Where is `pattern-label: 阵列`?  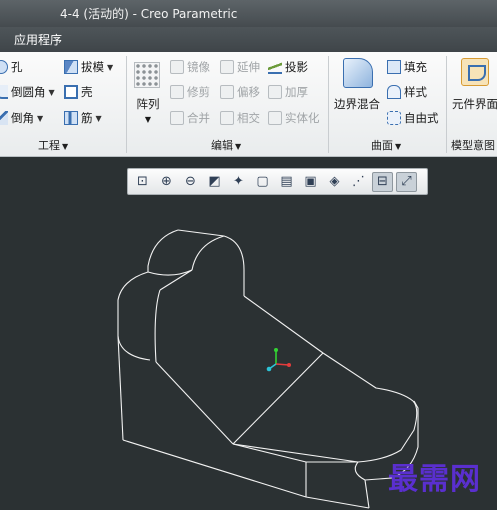
pattern-label: 阵列 is located at coordinates (148, 104).